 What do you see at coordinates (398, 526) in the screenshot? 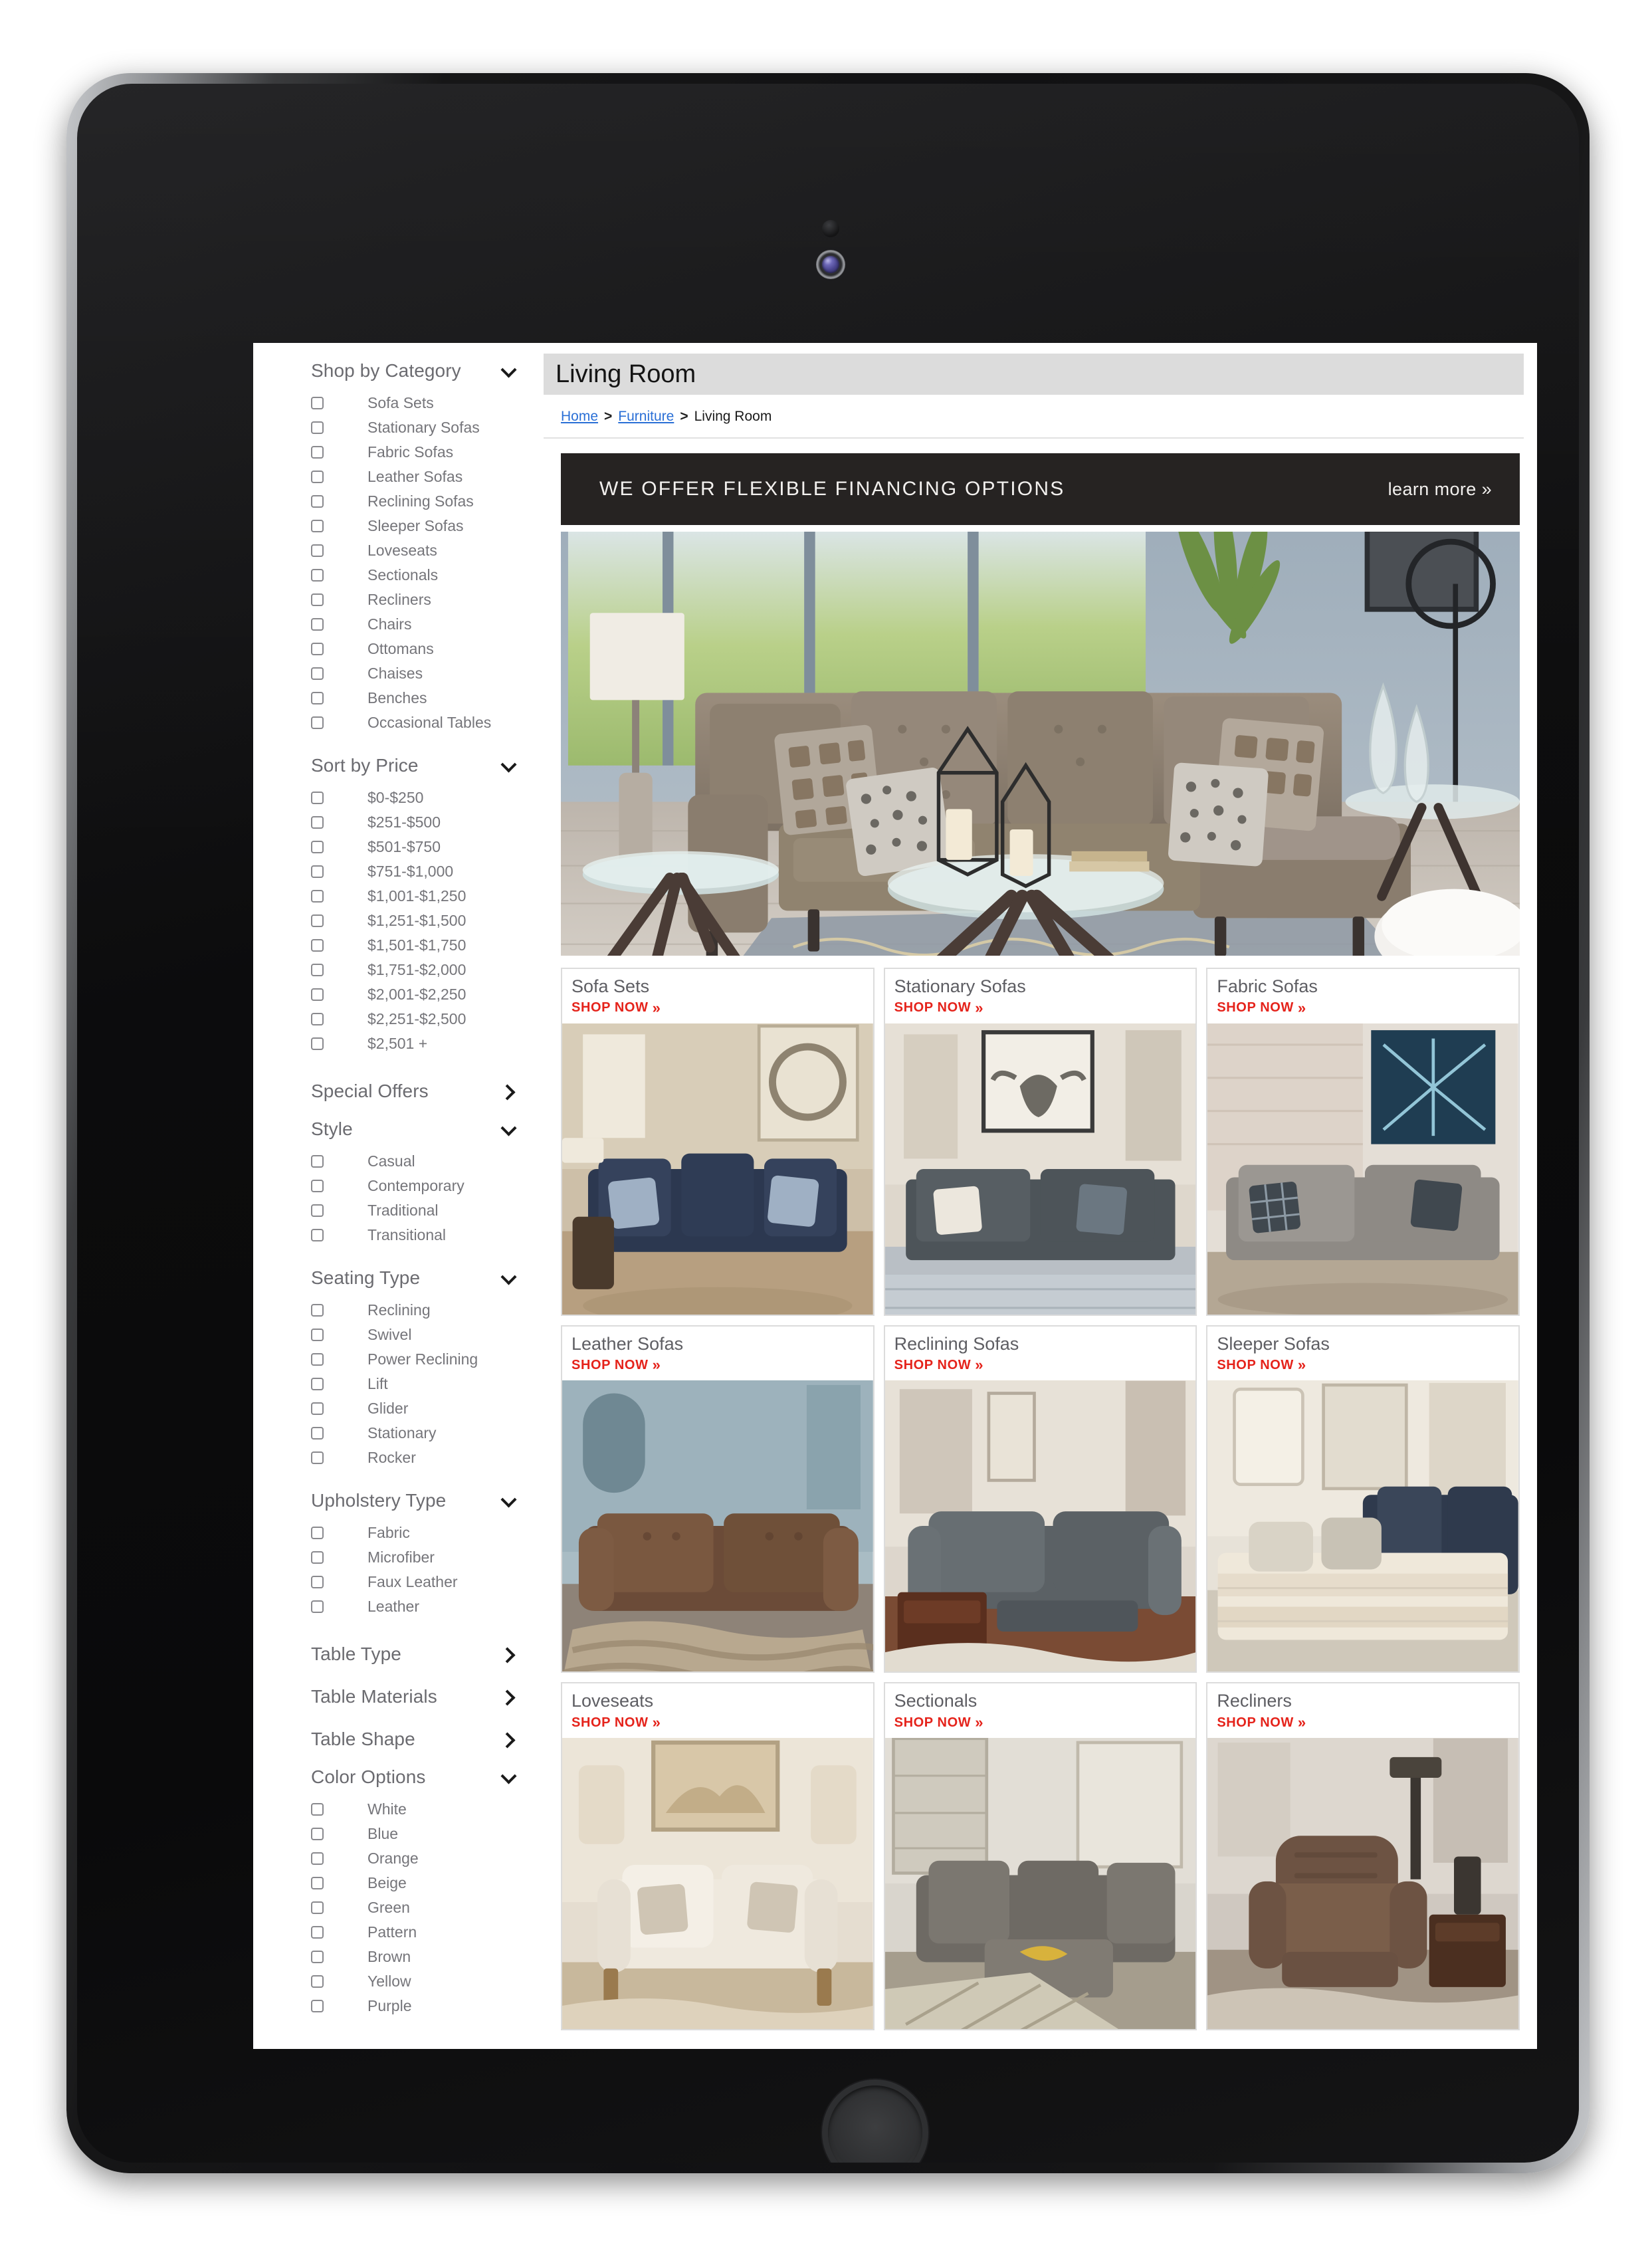
I see `facet-option: Sleeper Sofas` at bounding box center [398, 526].